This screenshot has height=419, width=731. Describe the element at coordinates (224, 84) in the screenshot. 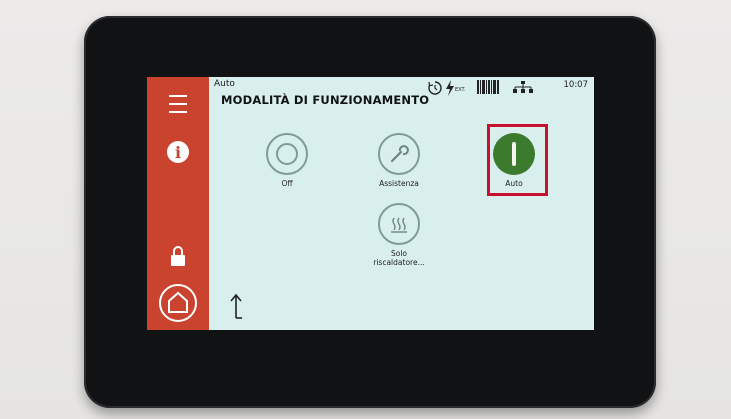

I see `breadcrumb: Auto` at that location.